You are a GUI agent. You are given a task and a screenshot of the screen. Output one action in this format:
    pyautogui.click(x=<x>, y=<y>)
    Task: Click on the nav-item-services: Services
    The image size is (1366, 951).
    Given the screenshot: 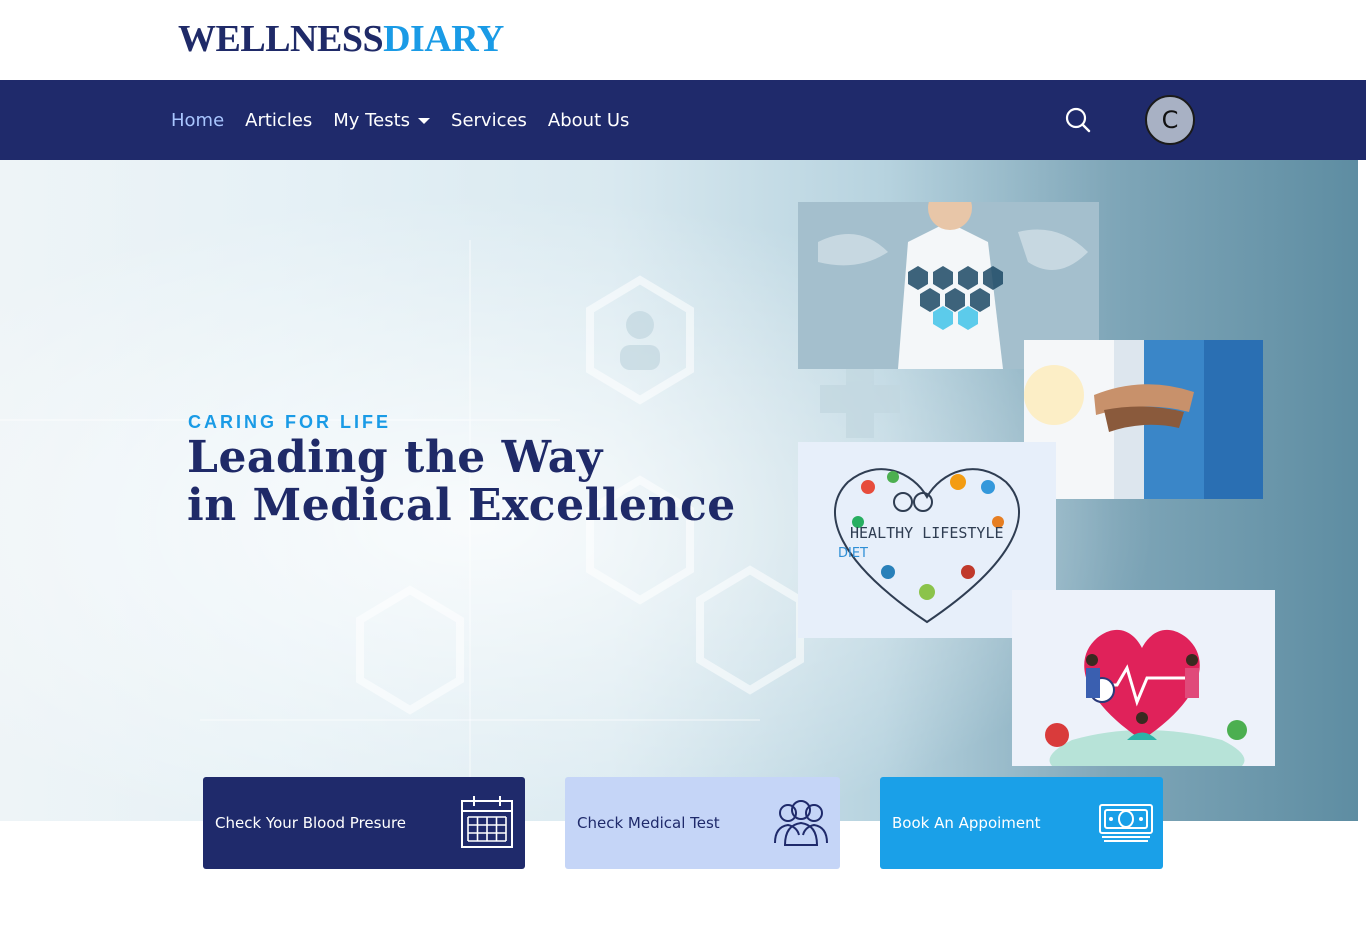 What is the action you would take?
    pyautogui.click(x=489, y=120)
    